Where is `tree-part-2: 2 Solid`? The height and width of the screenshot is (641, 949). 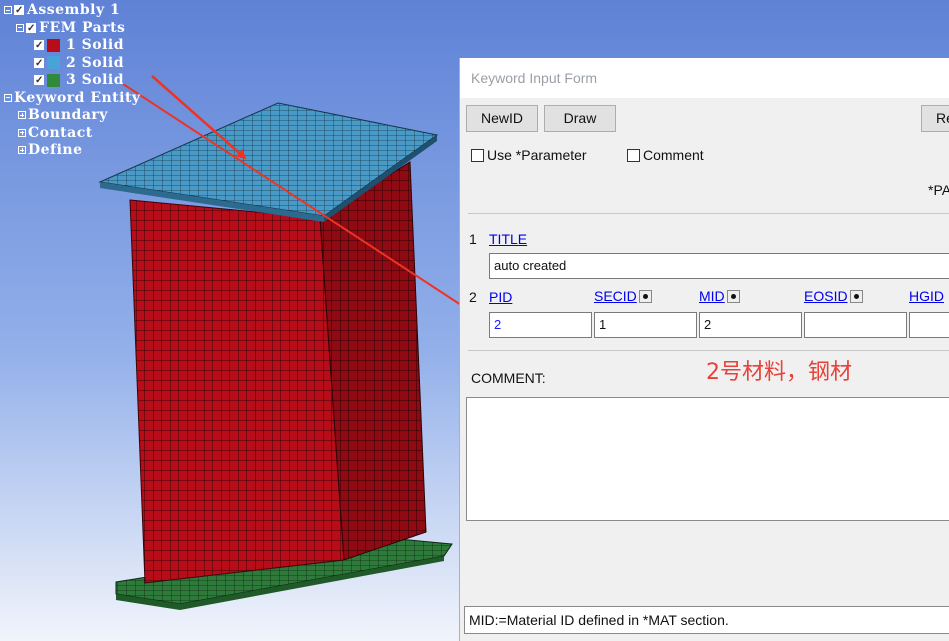 tree-part-2: 2 Solid is located at coordinates (72, 63).